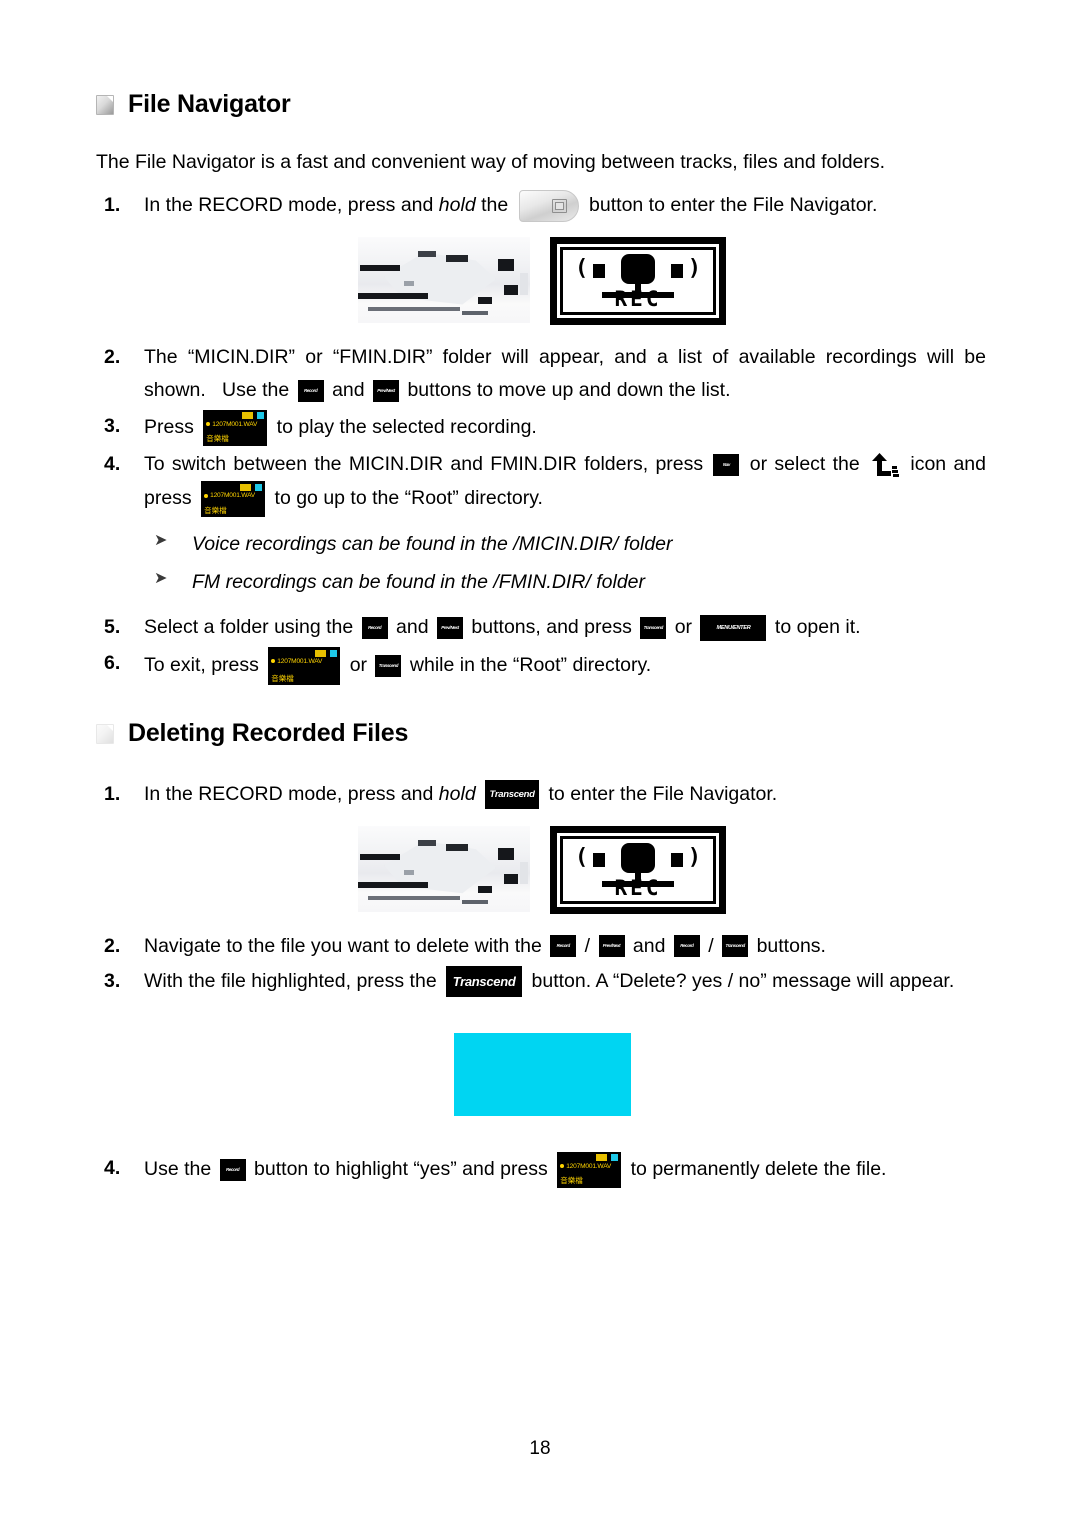 This screenshot has width=1080, height=1527. I want to click on step-text-part: Select a folder using the, so click(251, 627).